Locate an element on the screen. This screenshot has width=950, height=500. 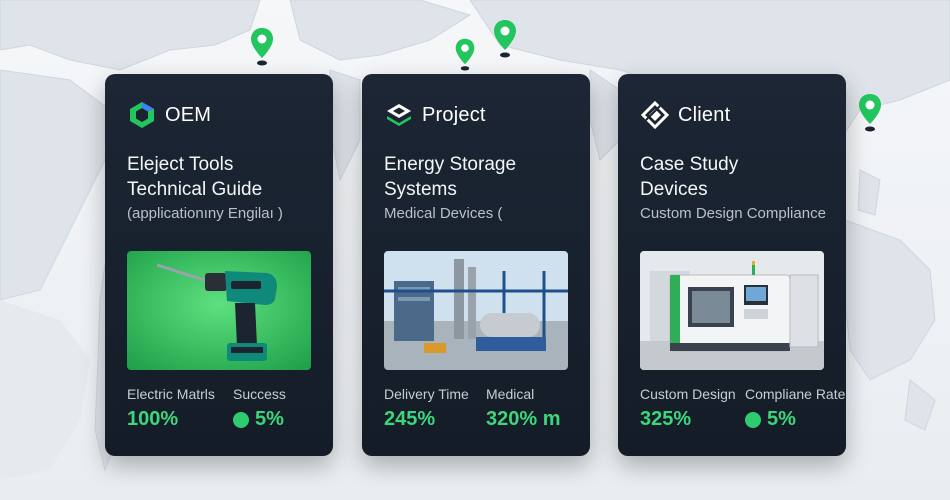
card-title: Case Study Devices is located at coordinates (689, 177).